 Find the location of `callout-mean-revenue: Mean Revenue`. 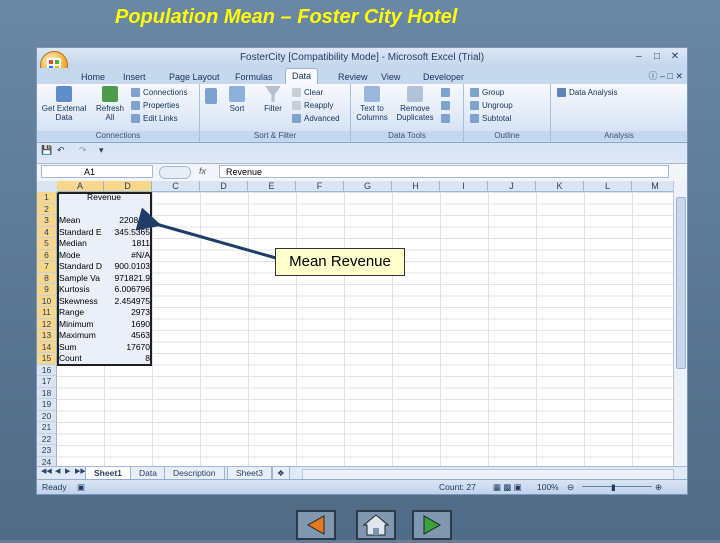

callout-mean-revenue: Mean Revenue is located at coordinates (340, 262).